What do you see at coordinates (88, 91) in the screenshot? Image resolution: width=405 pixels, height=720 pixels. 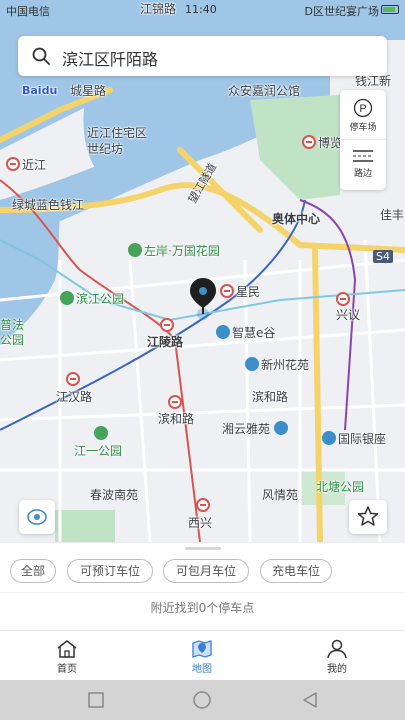 I see `map-label: 城星路` at bounding box center [88, 91].